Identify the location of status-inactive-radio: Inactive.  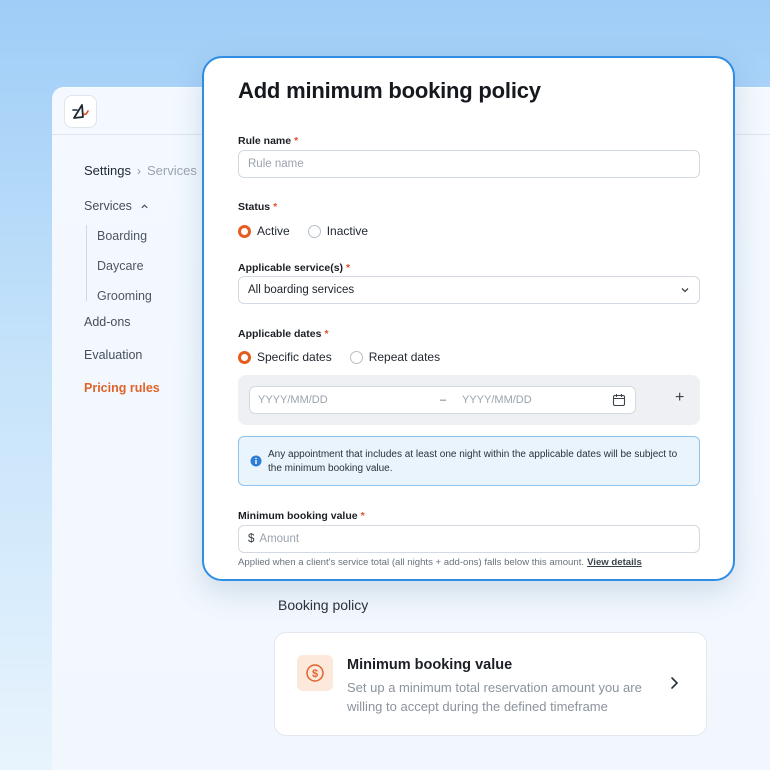
(337, 231).